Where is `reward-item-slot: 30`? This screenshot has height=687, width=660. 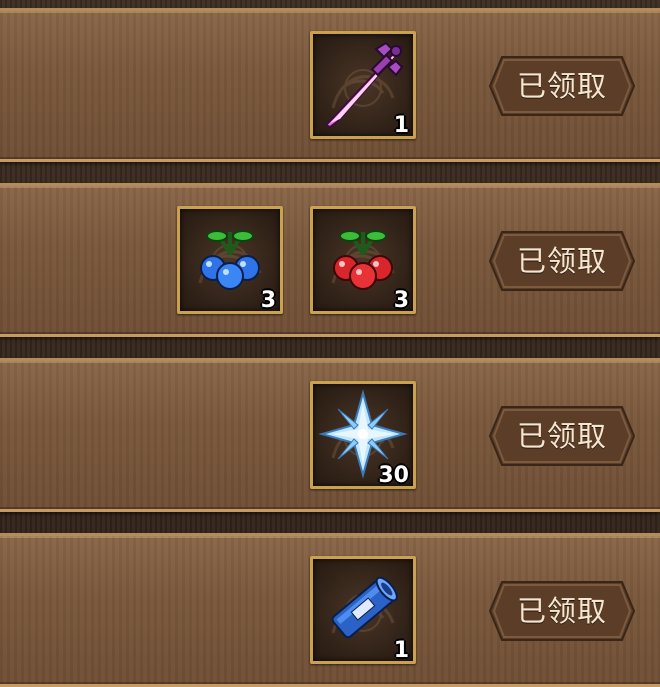 reward-item-slot: 30 is located at coordinates (363, 435).